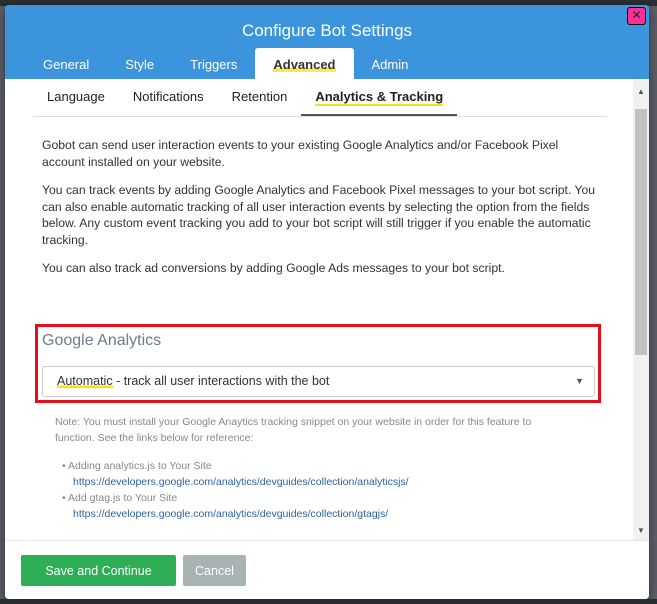  I want to click on scroll-up-icon: ▲, so click(641, 91).